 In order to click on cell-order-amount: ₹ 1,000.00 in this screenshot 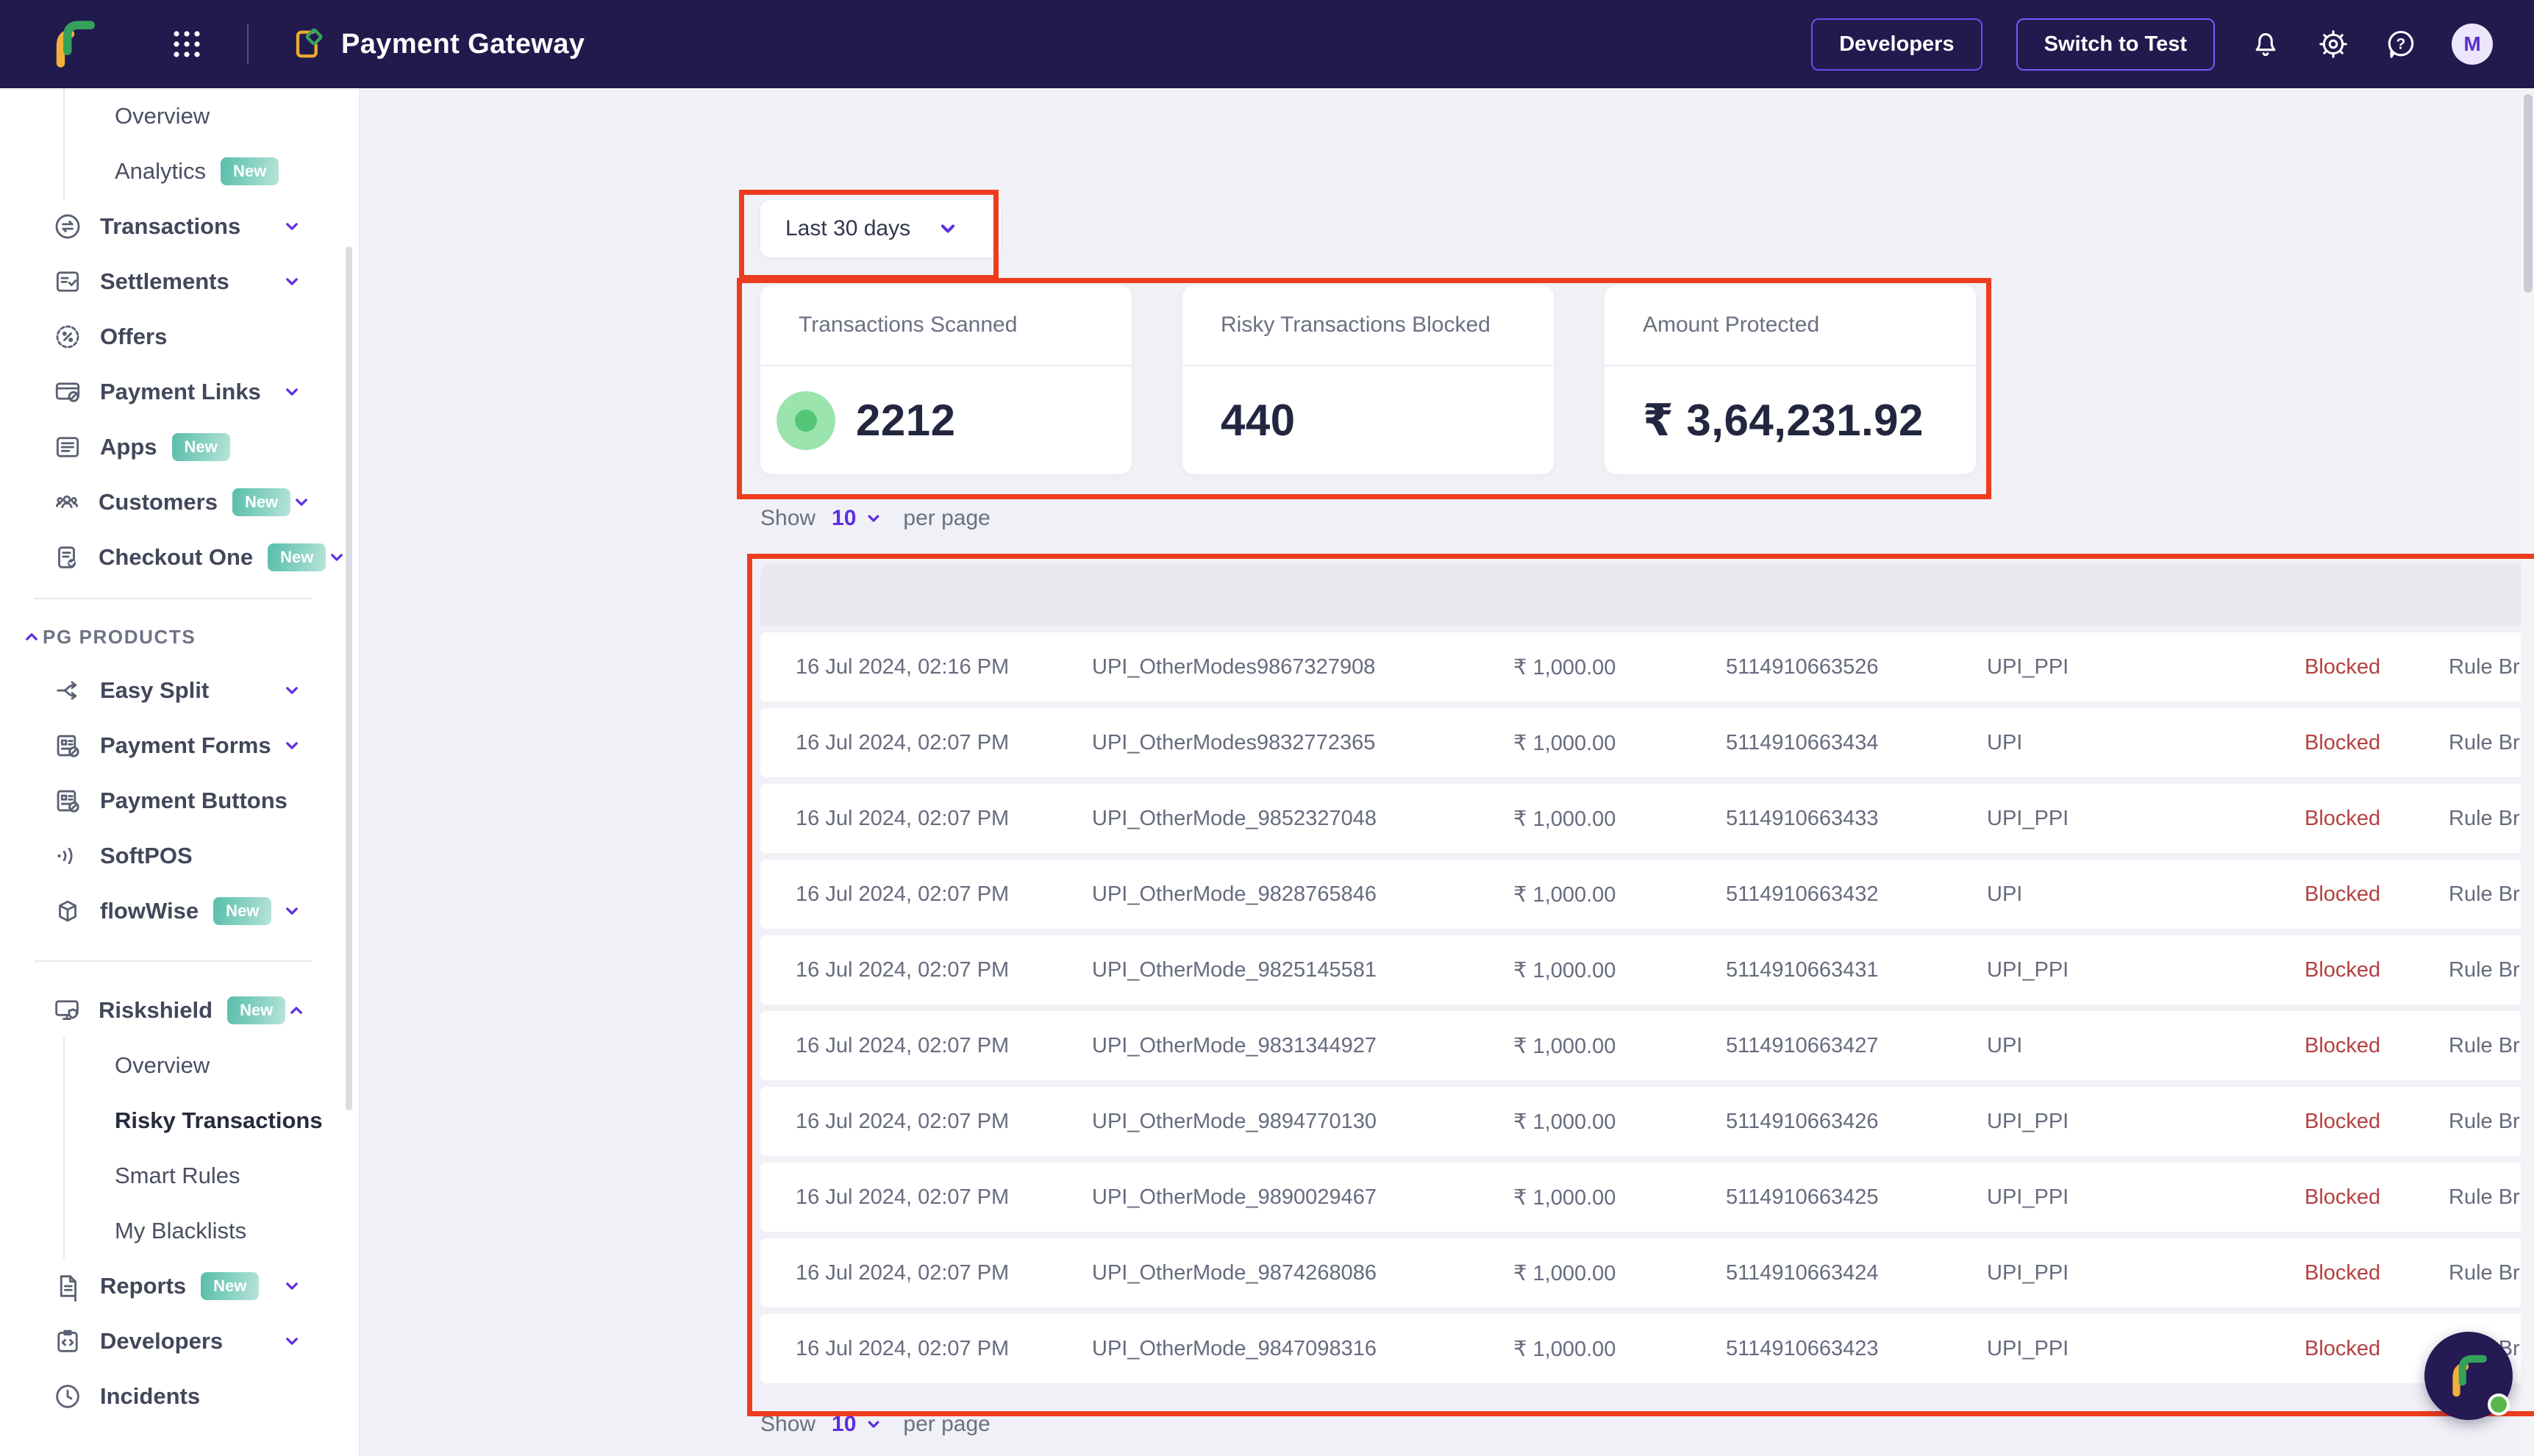, I will do `click(1564, 1046)`.